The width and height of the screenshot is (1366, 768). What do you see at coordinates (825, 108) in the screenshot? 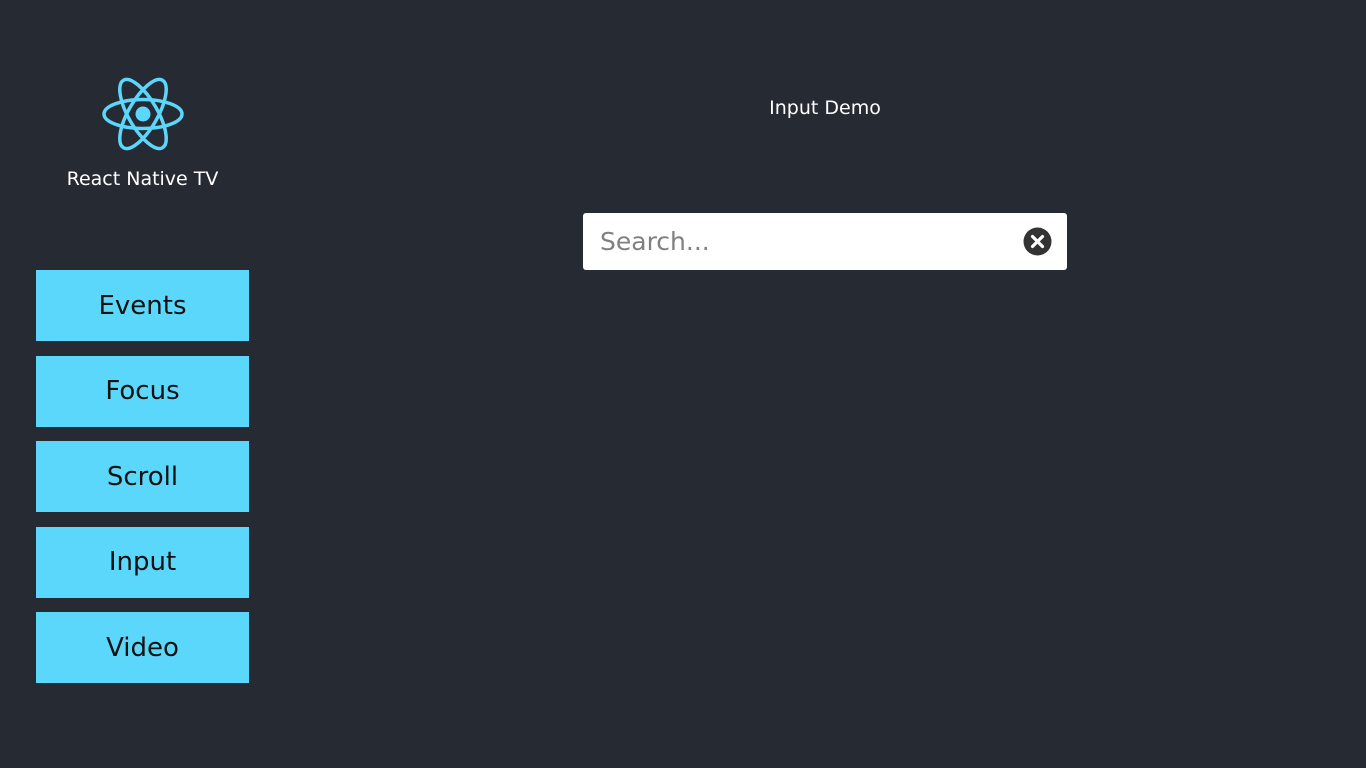
I see `page-title: Input Demo` at bounding box center [825, 108].